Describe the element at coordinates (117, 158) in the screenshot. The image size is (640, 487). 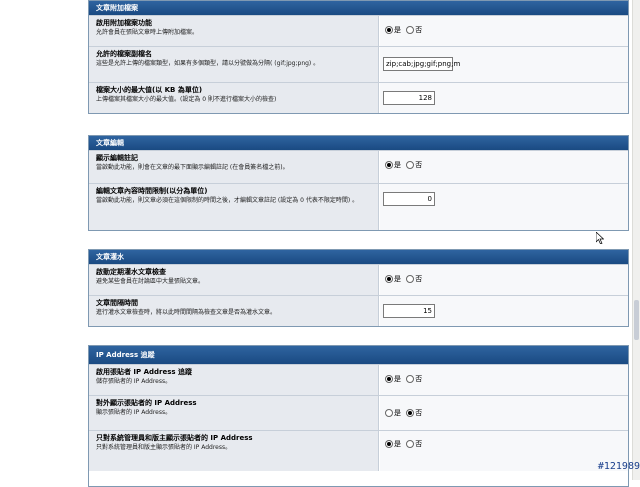
I see `setting-title: 顯示編輯註記` at that location.